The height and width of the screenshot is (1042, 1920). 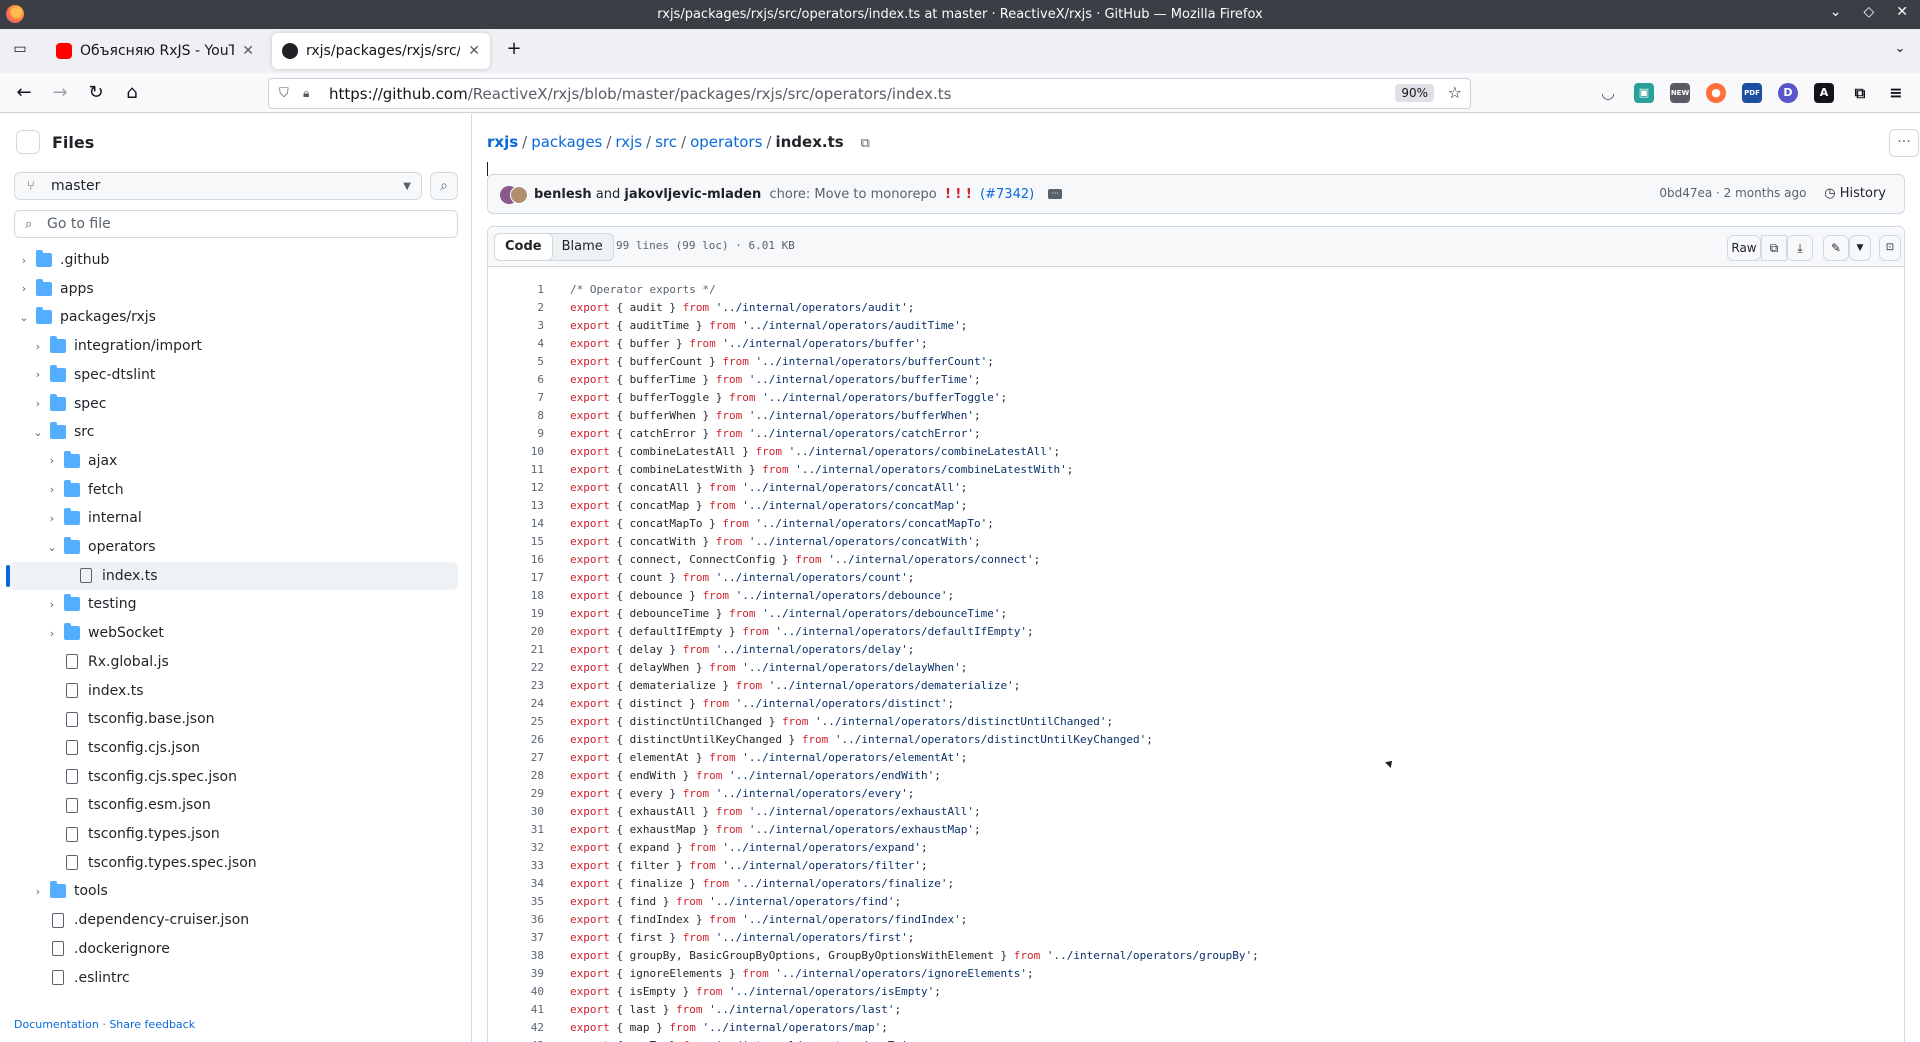 I want to click on line-number: 32, so click(x=516, y=848).